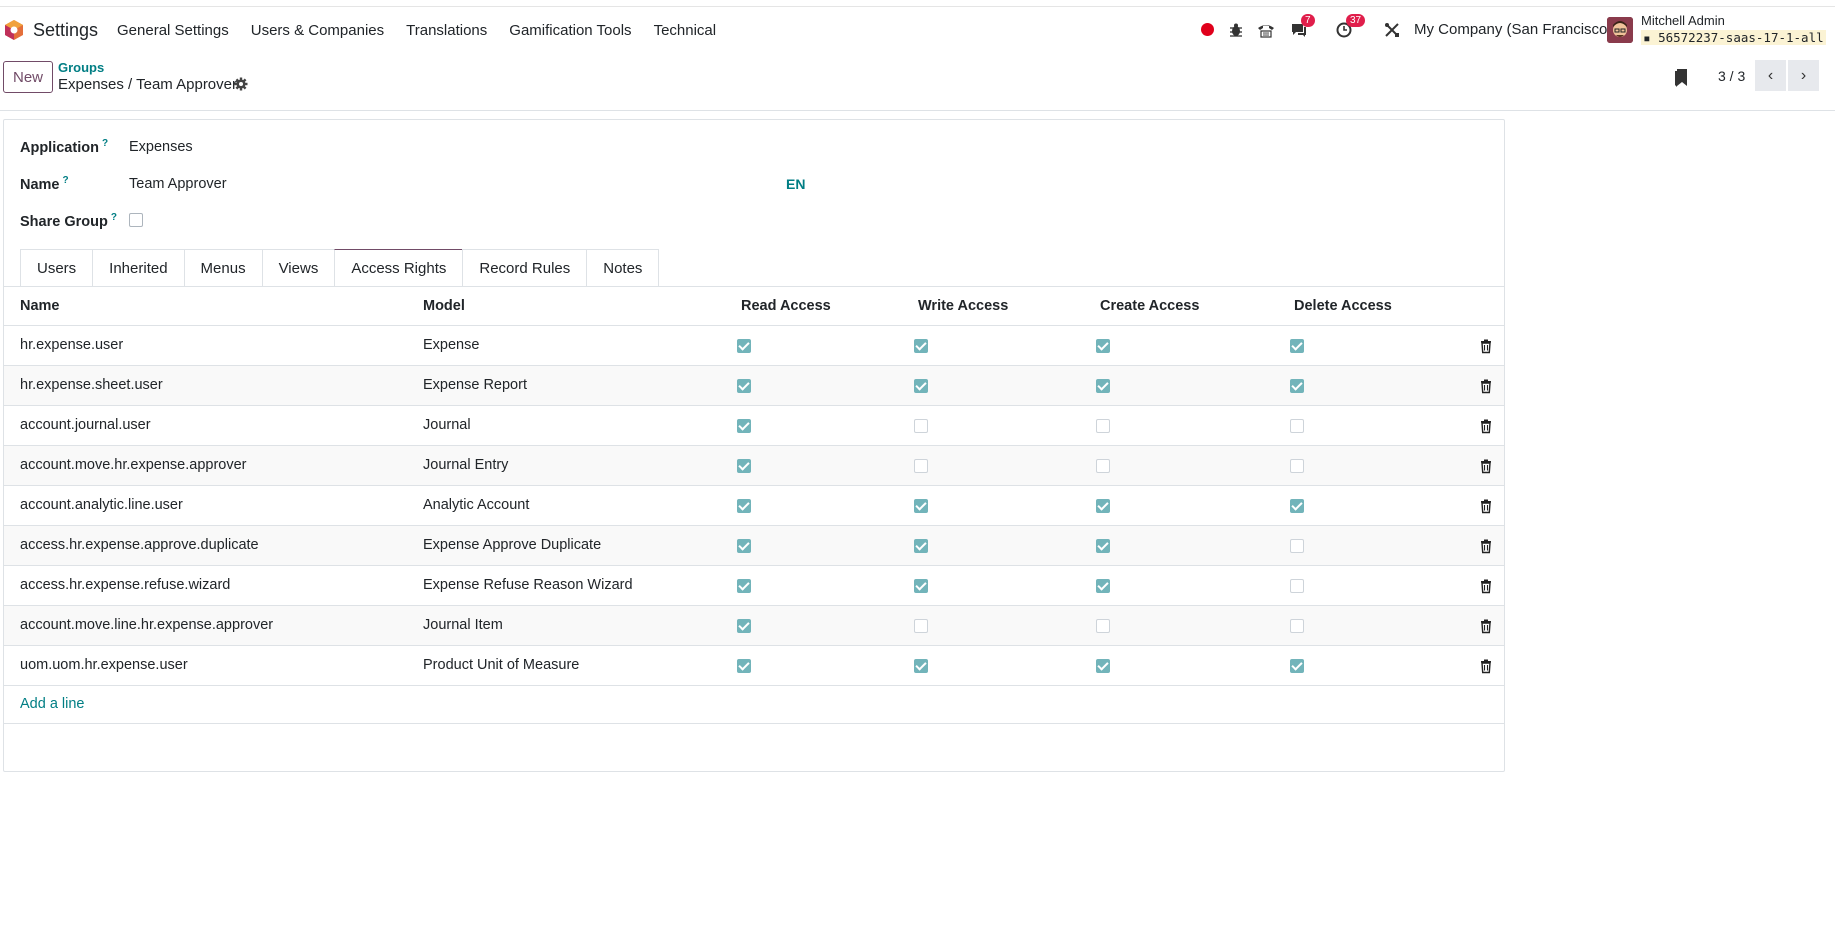 This screenshot has width=1835, height=949. Describe the element at coordinates (463, 625) in the screenshot. I see `row-model-cell: Journal Item` at that location.